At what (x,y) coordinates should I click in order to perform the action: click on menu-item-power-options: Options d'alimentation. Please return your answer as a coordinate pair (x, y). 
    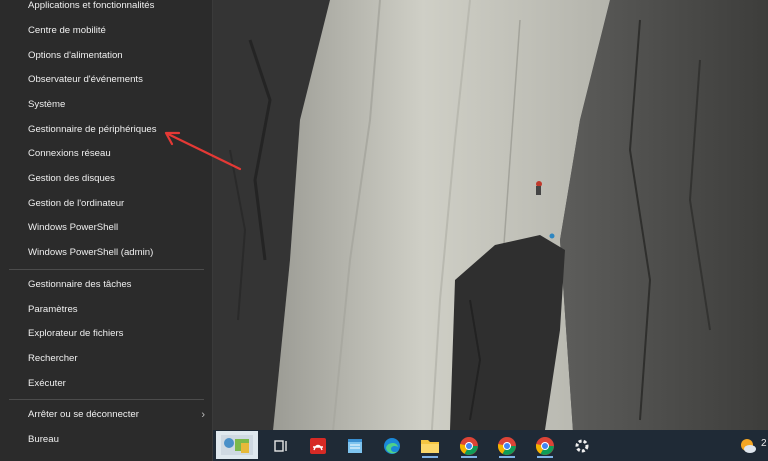
    Looking at the image, I should click on (106, 56).